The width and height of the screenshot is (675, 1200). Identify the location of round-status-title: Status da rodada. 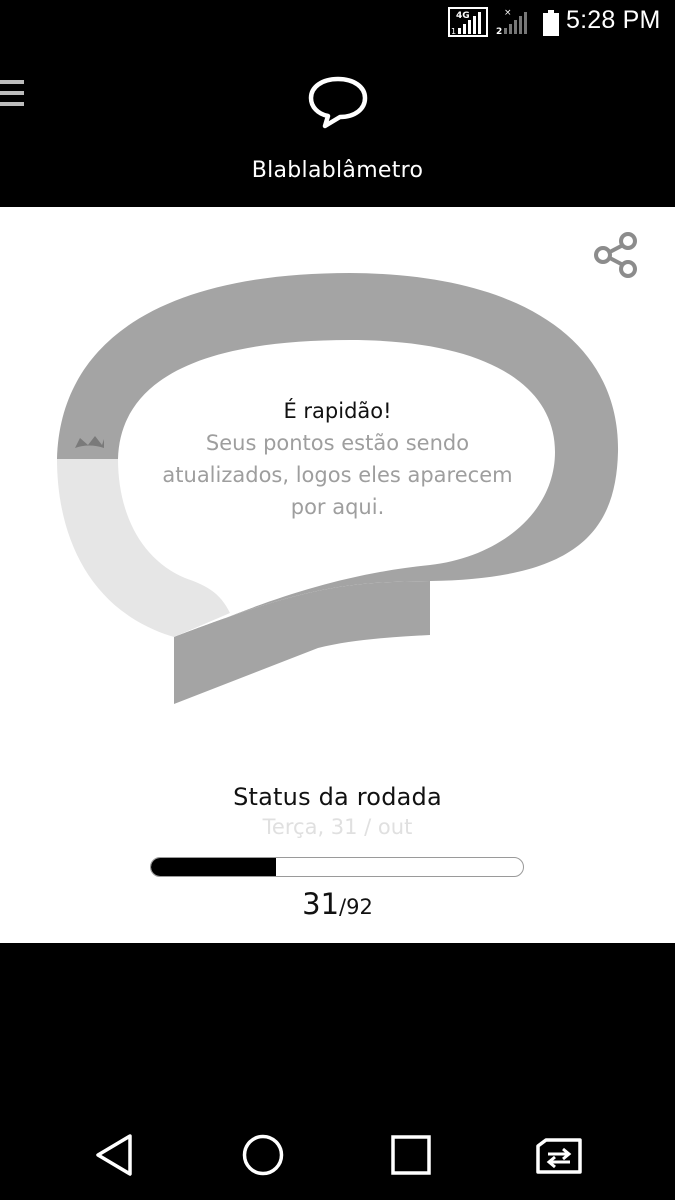
(337, 797).